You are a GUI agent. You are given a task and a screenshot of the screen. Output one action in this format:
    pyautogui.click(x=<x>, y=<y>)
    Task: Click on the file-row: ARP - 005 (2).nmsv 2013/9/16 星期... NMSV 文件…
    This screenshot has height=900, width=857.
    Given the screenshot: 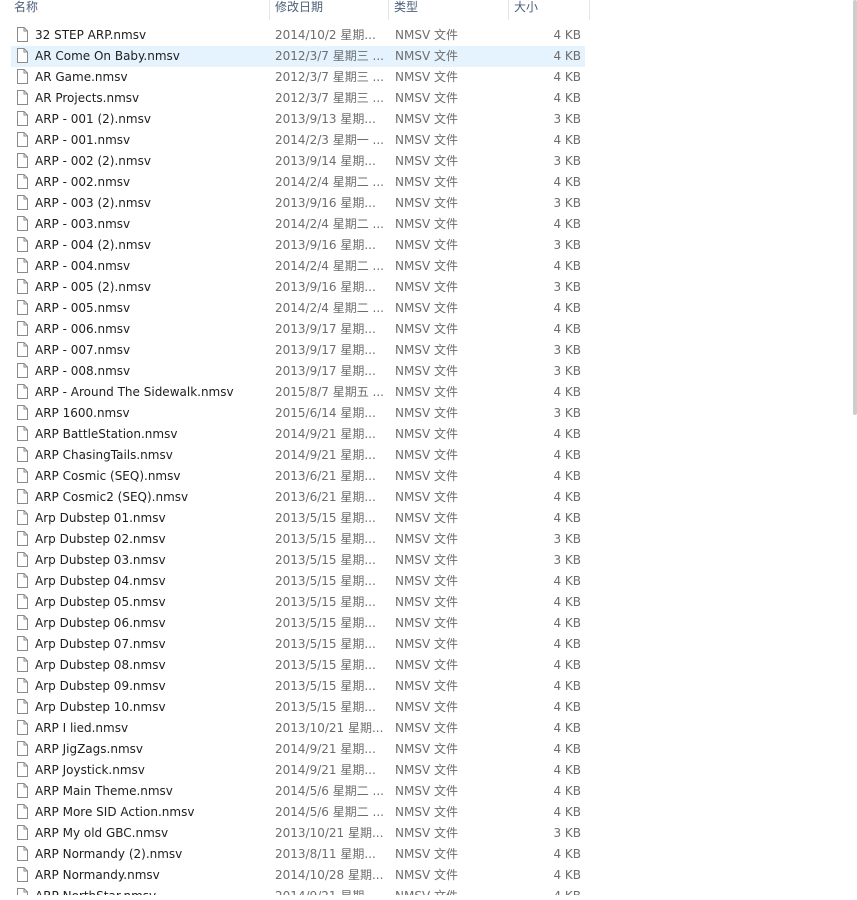 What is the action you would take?
    pyautogui.click(x=298, y=287)
    